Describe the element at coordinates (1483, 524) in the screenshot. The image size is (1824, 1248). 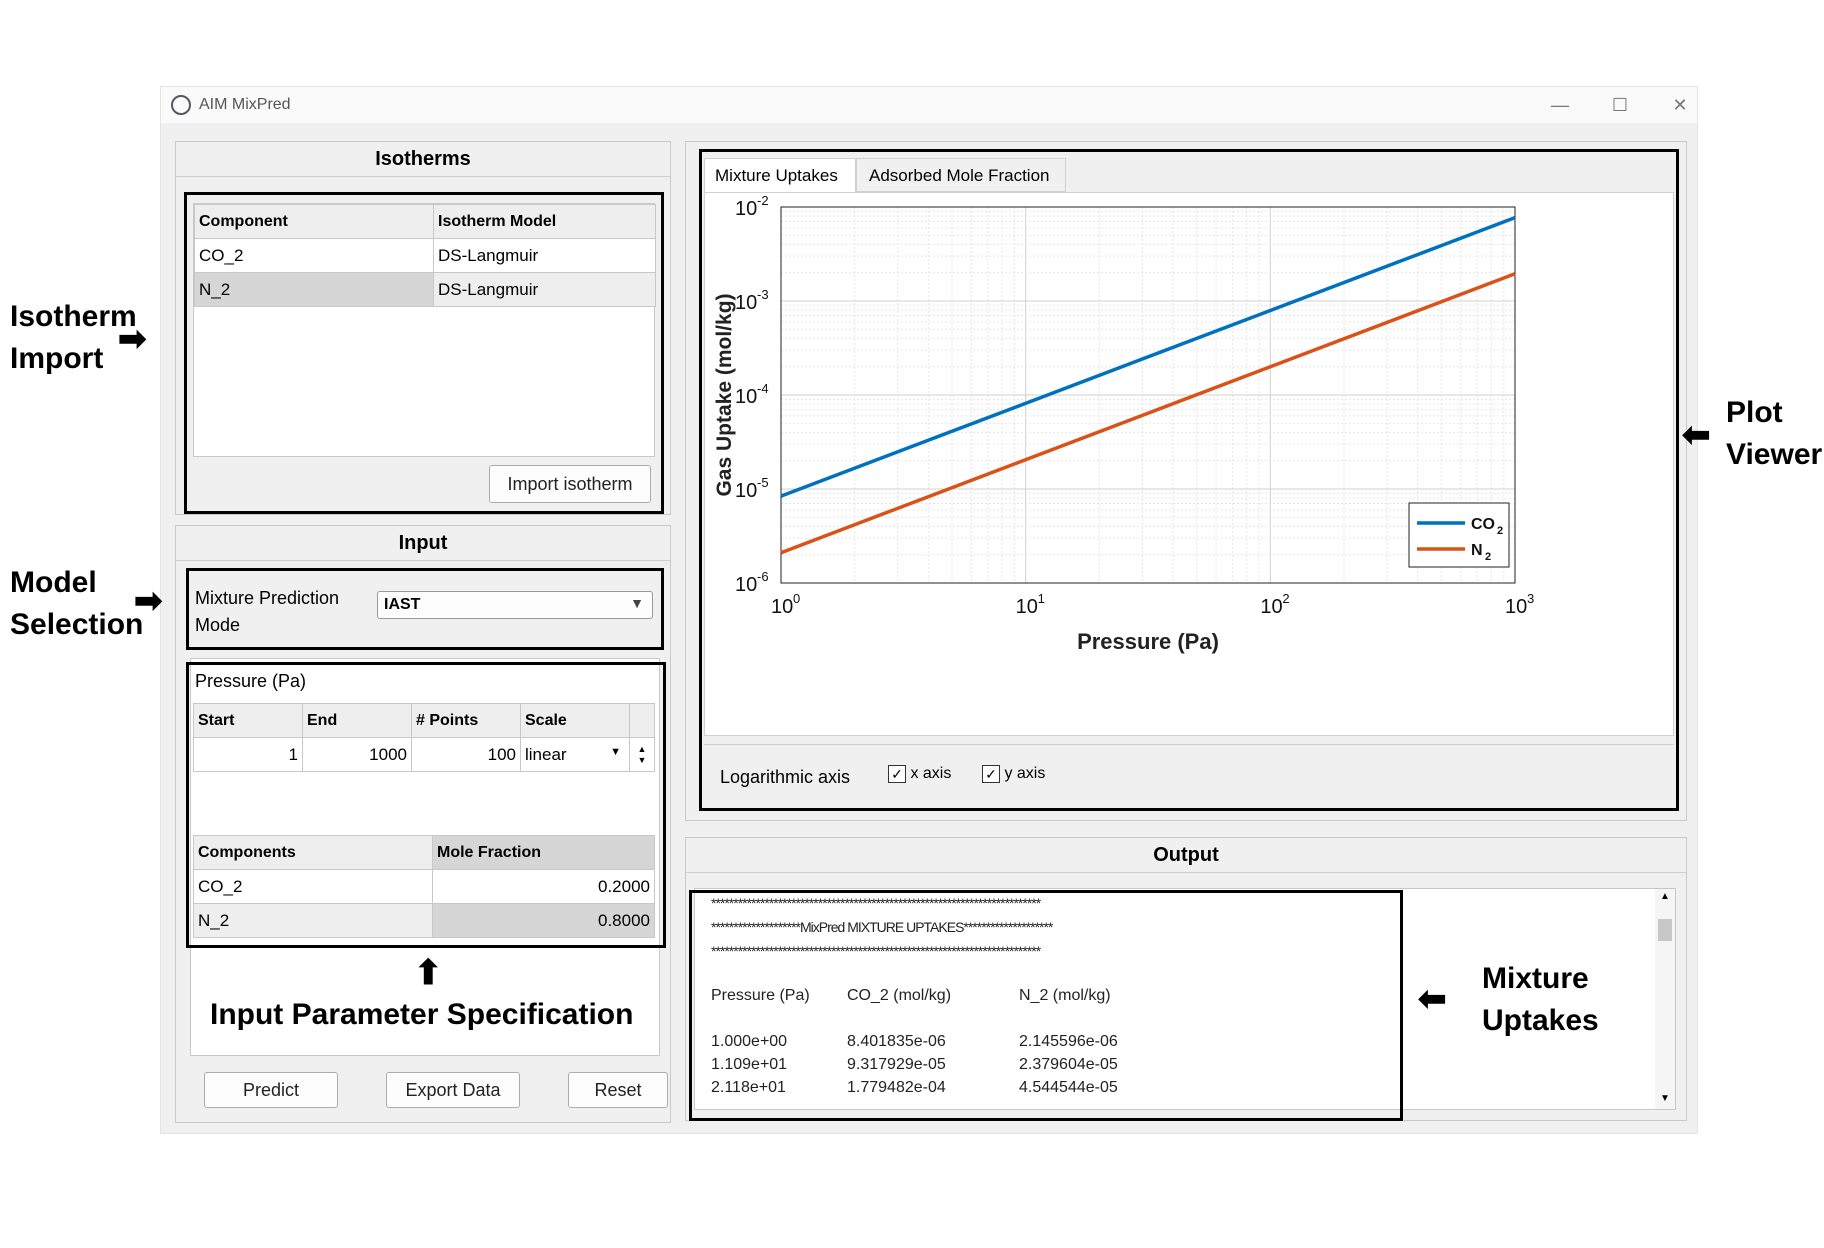
I see `legend-entry: CO` at that location.